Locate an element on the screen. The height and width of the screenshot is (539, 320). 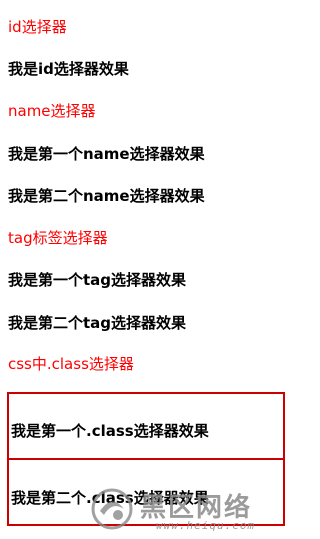
id-selector-heading: id选择器 is located at coordinates (37, 27).